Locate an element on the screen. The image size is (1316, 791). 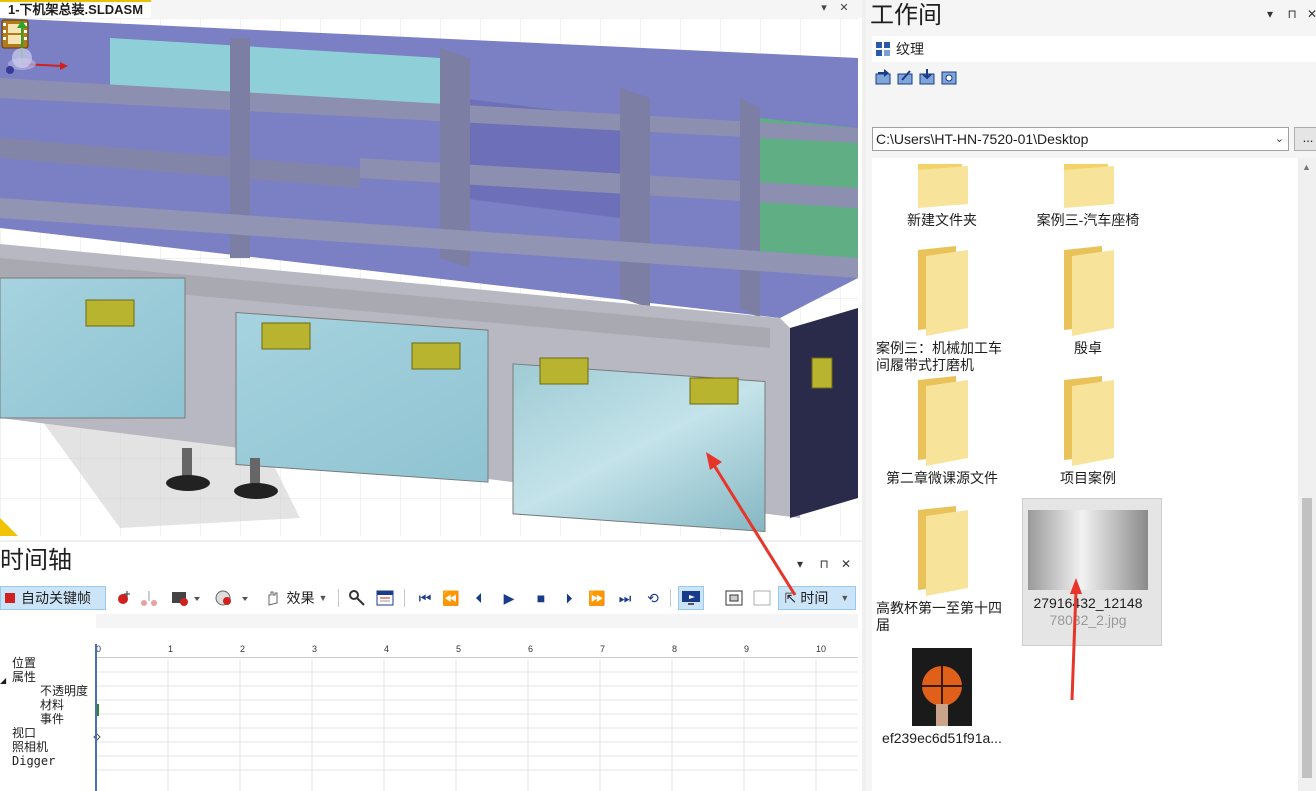
folder-item: 案例三-汽车座椅 is located at coordinates (1088, 196).